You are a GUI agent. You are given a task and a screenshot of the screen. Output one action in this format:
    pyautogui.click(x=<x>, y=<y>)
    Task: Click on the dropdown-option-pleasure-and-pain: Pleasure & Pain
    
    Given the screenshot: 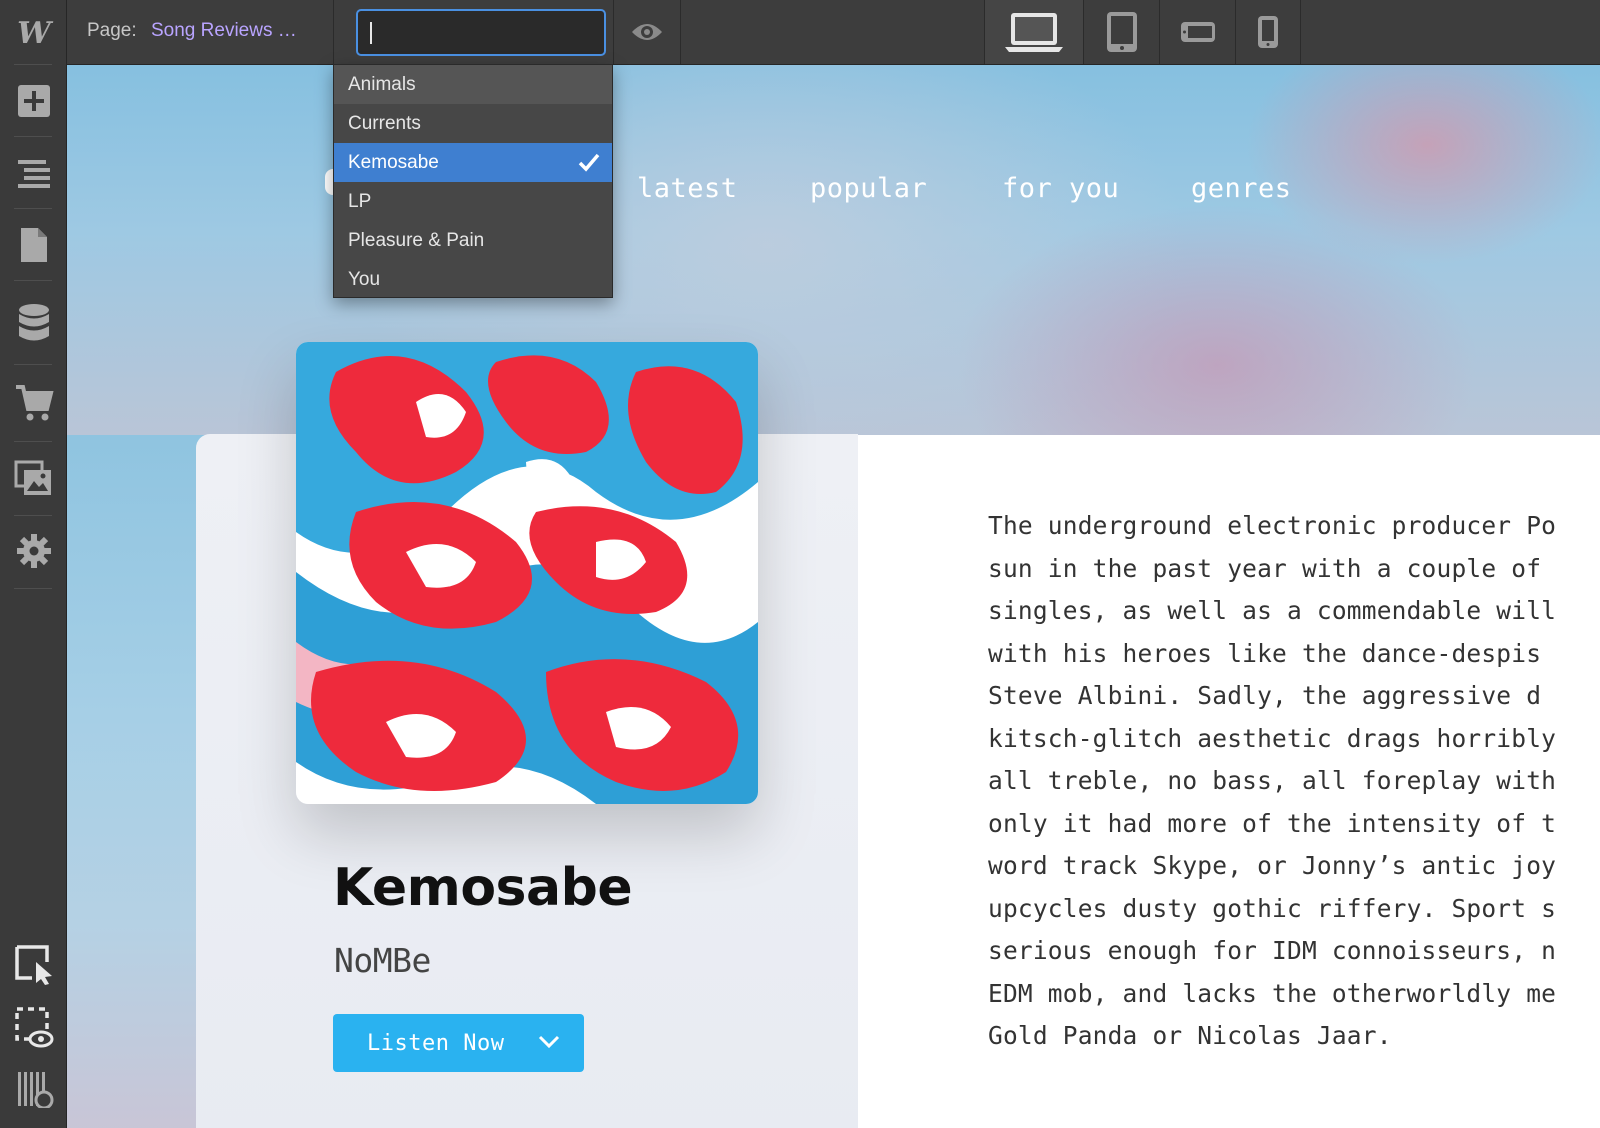 What is the action you would take?
    pyautogui.click(x=473, y=240)
    